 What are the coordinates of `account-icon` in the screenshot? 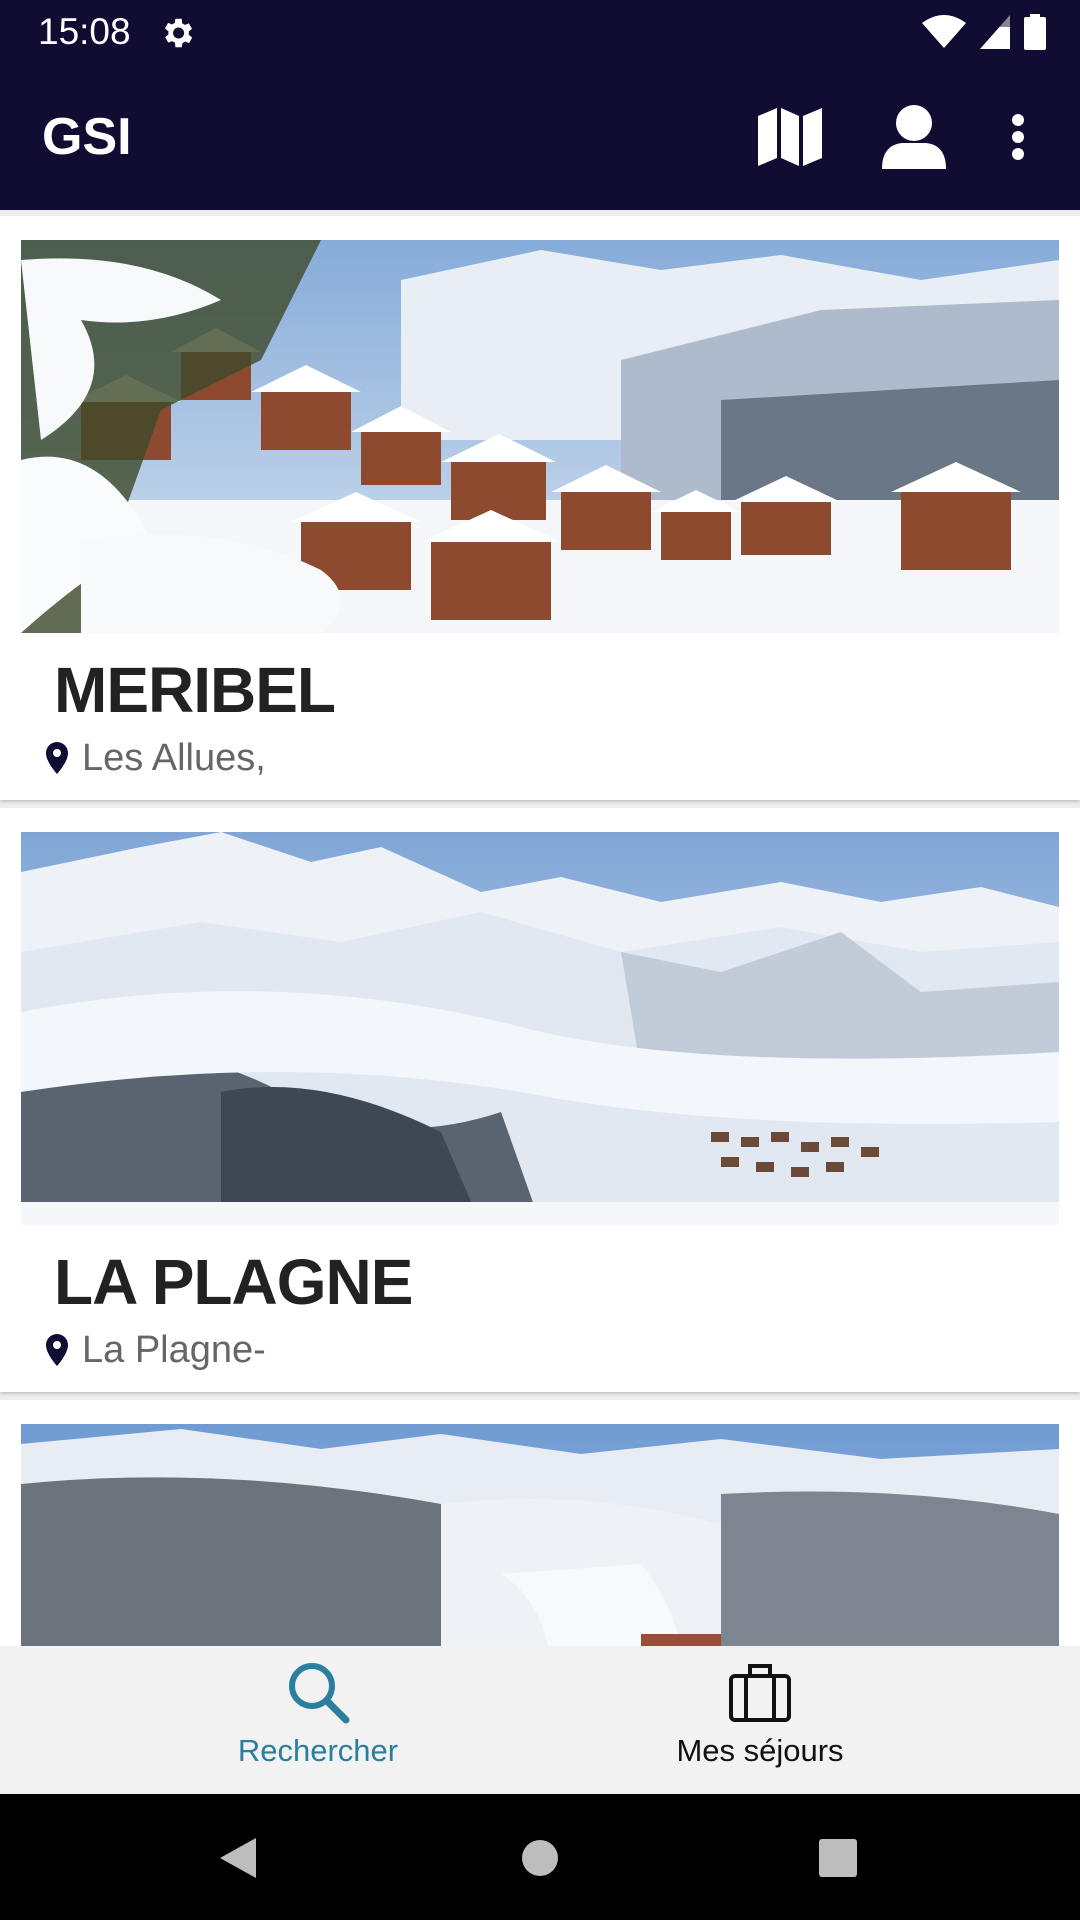 It's located at (914, 137).